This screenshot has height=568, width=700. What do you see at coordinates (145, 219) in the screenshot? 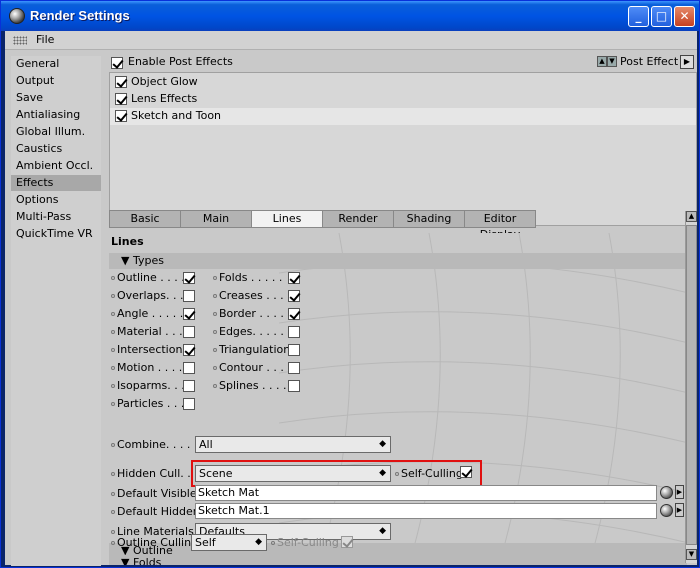
I see `tab-basic: Basic` at bounding box center [145, 219].